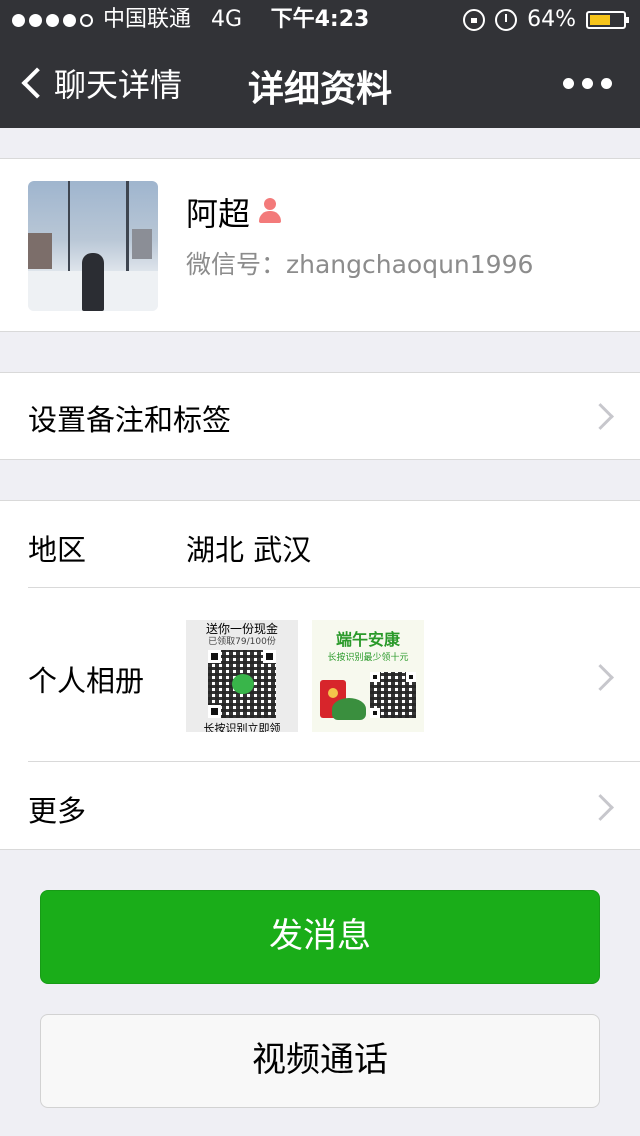  What do you see at coordinates (320, 416) in the screenshot?
I see `remark-and-tags-row: 设置备注和标签` at bounding box center [320, 416].